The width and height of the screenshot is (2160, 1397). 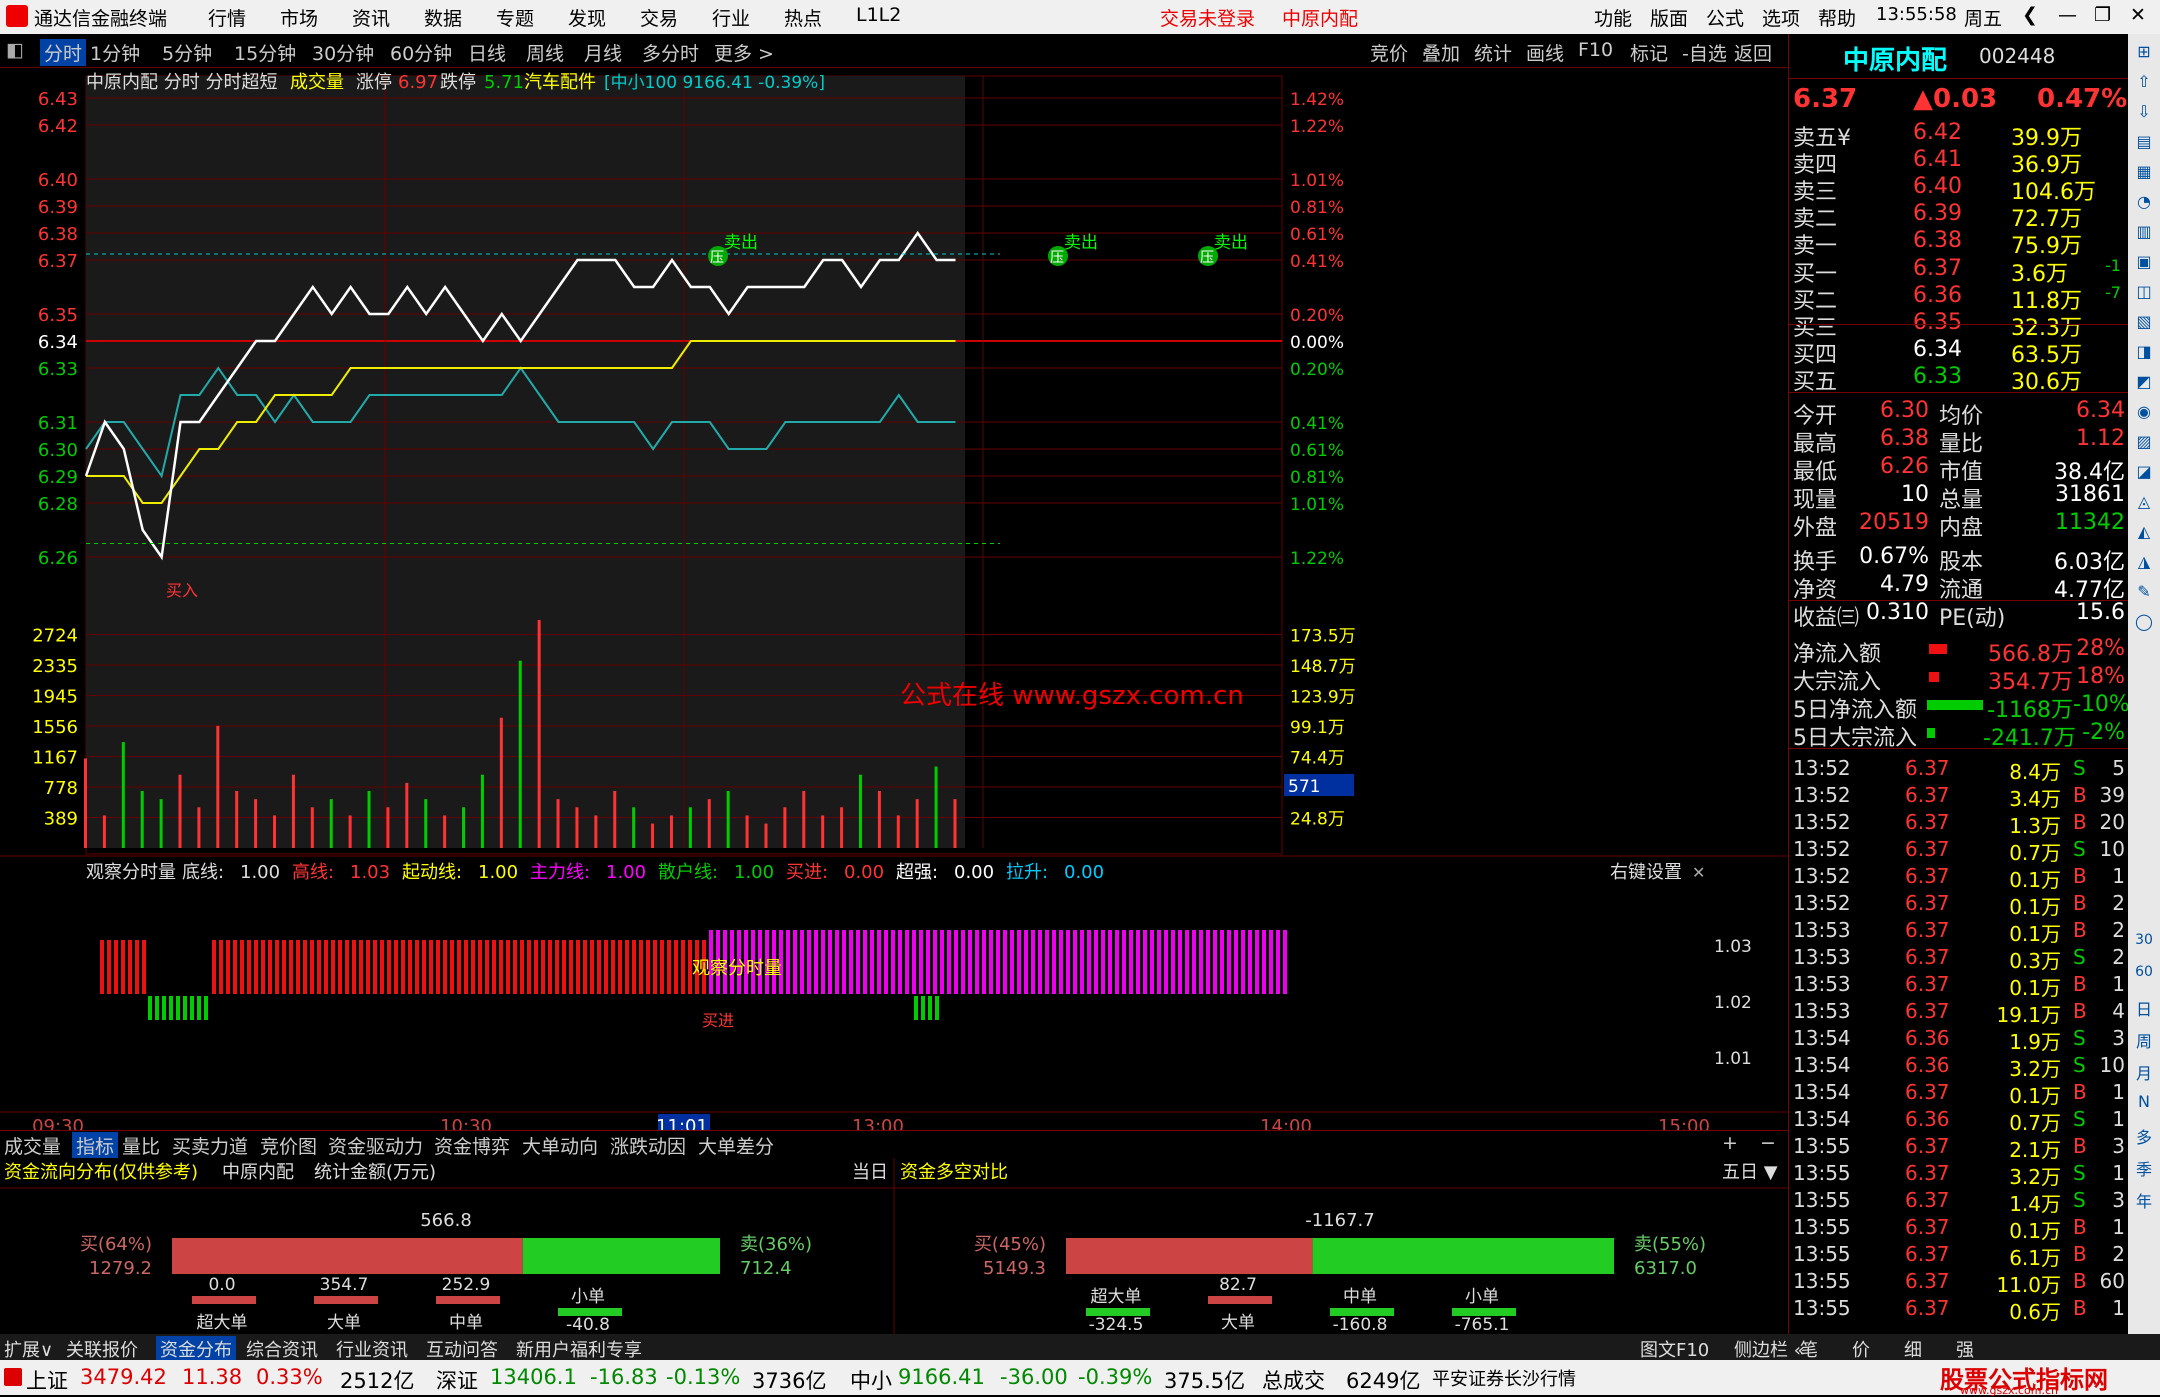 What do you see at coordinates (210, 1145) in the screenshot?
I see `tab-ind-3: 买卖力道` at bounding box center [210, 1145].